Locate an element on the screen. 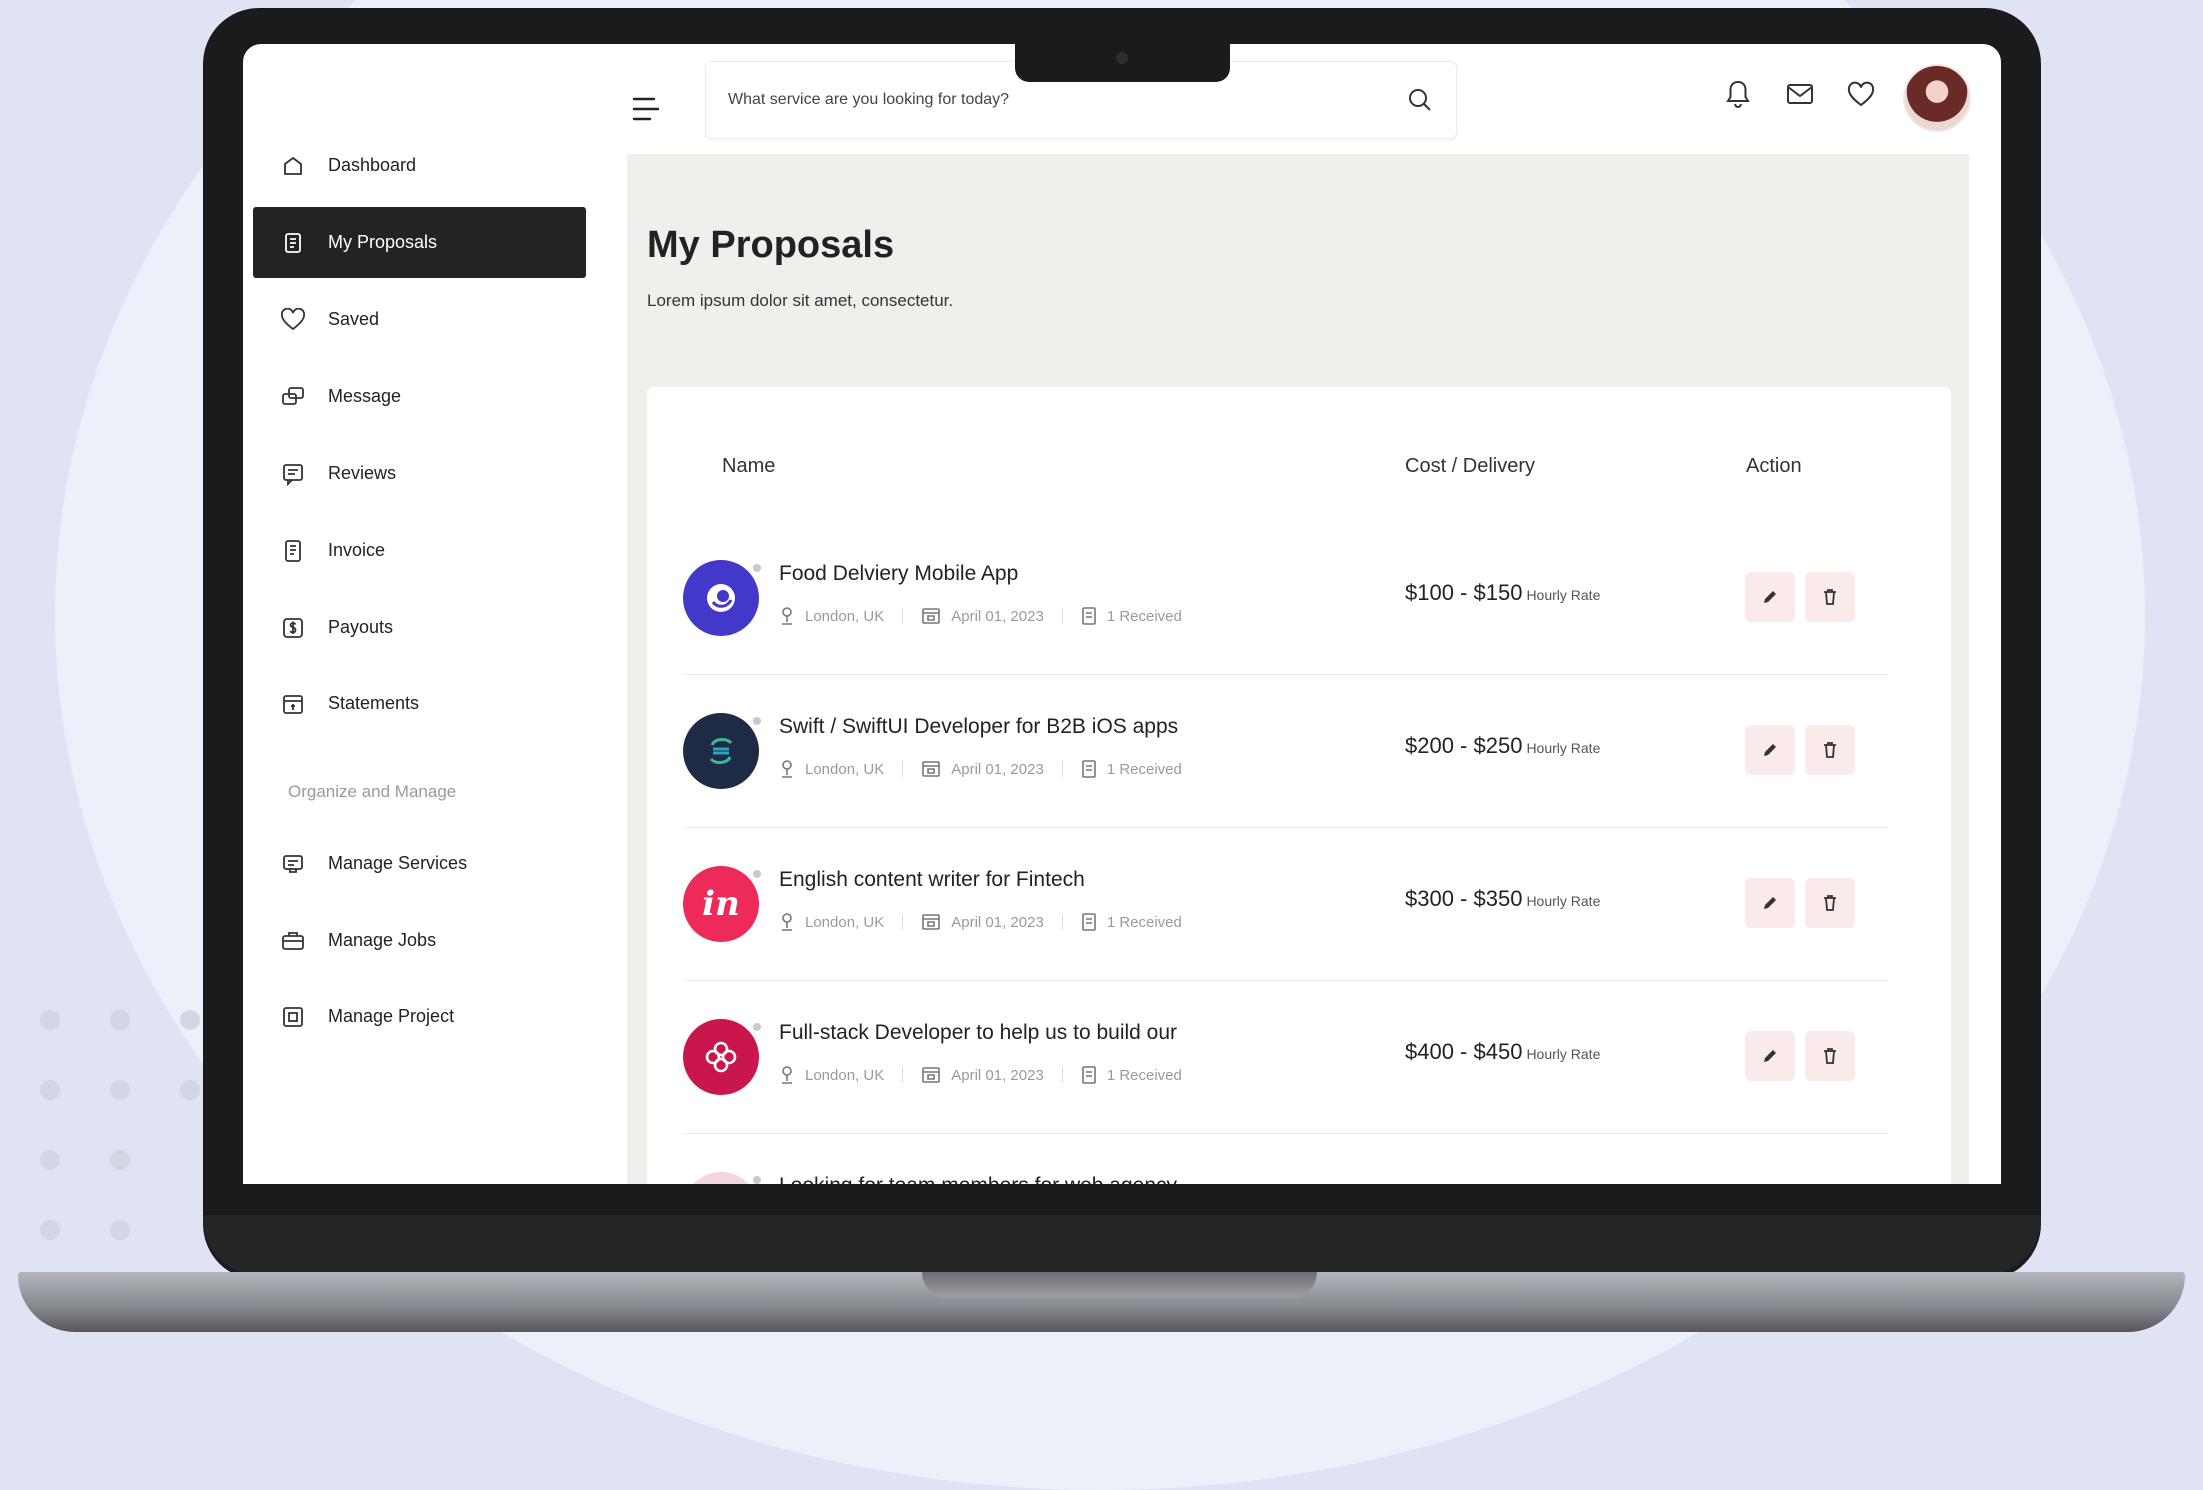  search-input is located at coordinates (1048, 100).